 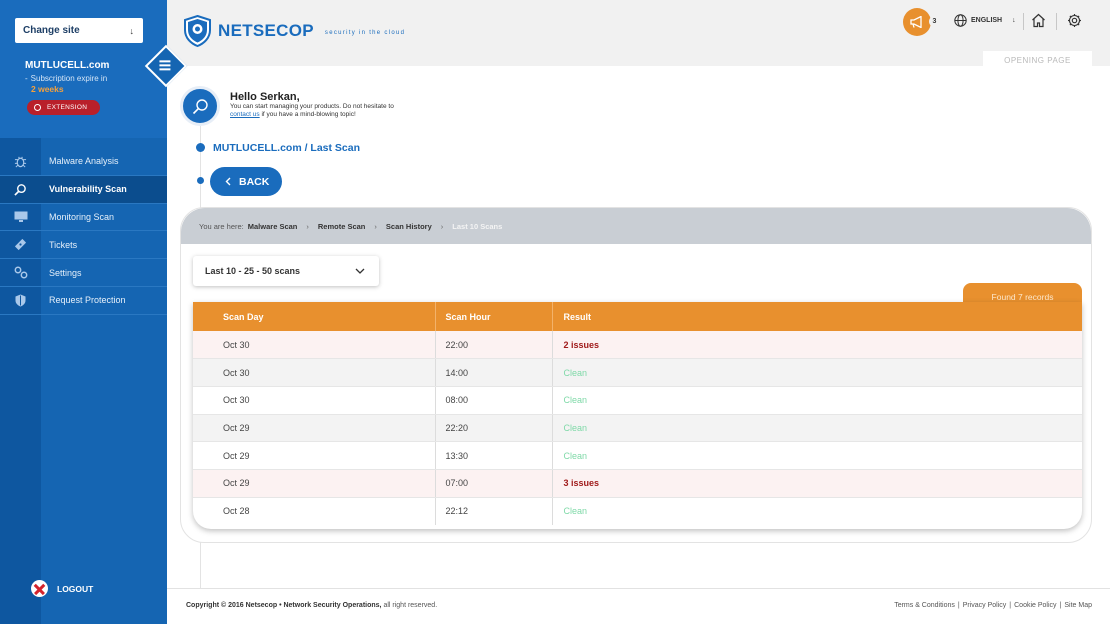 What do you see at coordinates (494, 372) in the screenshot?
I see `scan-hour-cell: 14:00` at bounding box center [494, 372].